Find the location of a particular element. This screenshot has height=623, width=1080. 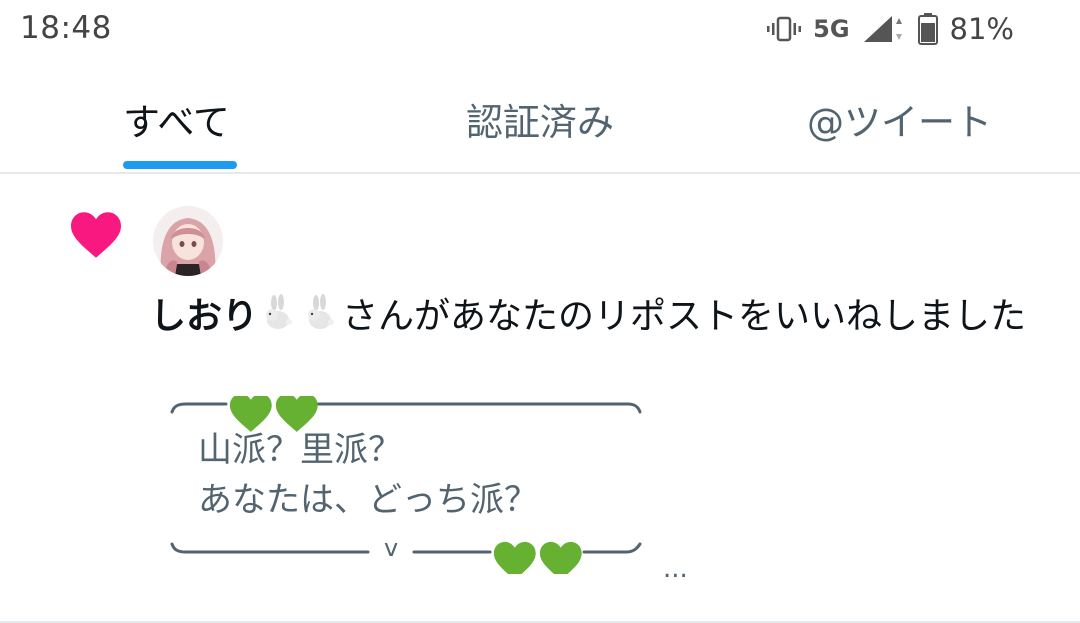

network-type: 5G is located at coordinates (831, 29).